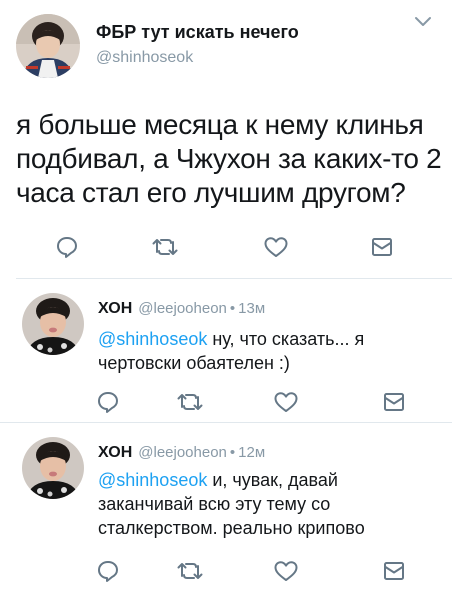  I want to click on timestamp: 13м, so click(251, 308).